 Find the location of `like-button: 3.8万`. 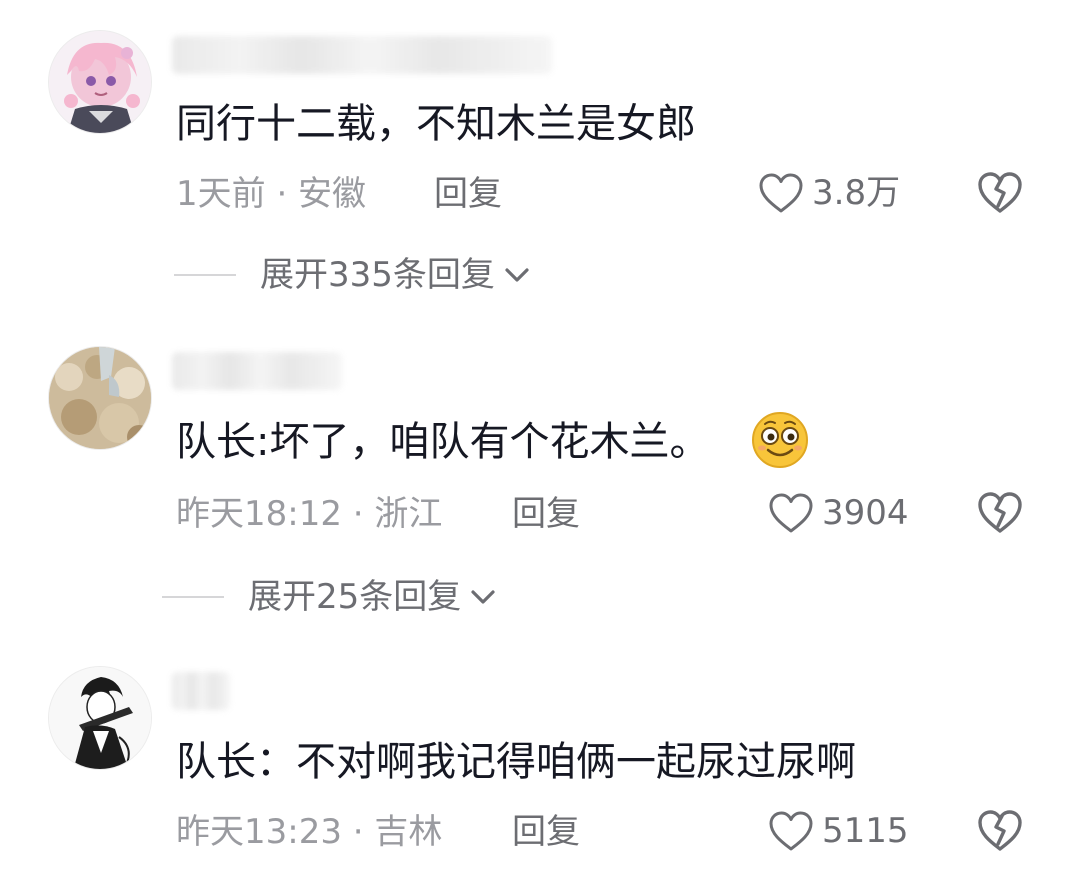

like-button: 3.8万 is located at coordinates (829, 193).